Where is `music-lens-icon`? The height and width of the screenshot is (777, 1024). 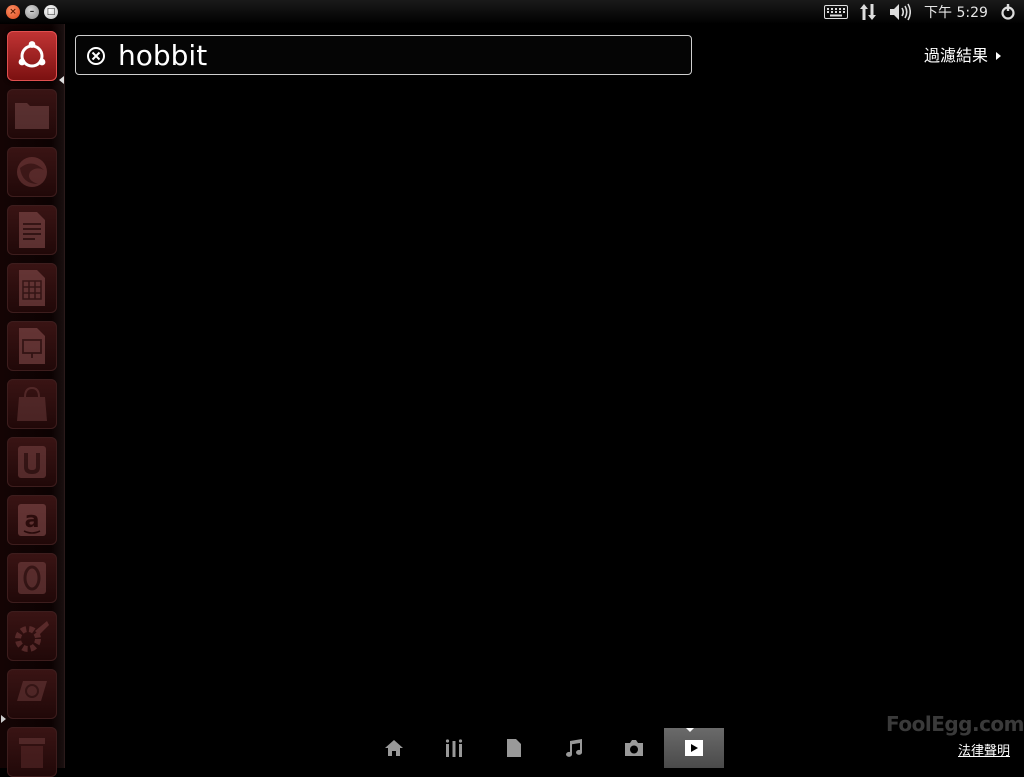 music-lens-icon is located at coordinates (574, 748).